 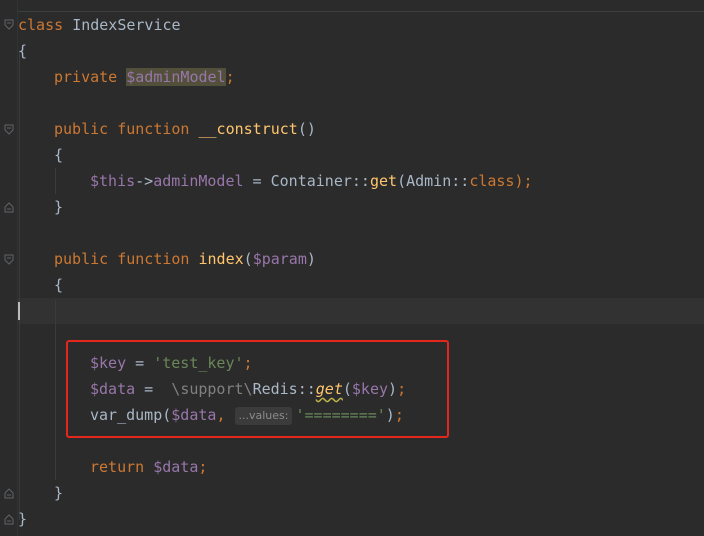 I want to click on param-variable: $param, so click(x=279, y=259).